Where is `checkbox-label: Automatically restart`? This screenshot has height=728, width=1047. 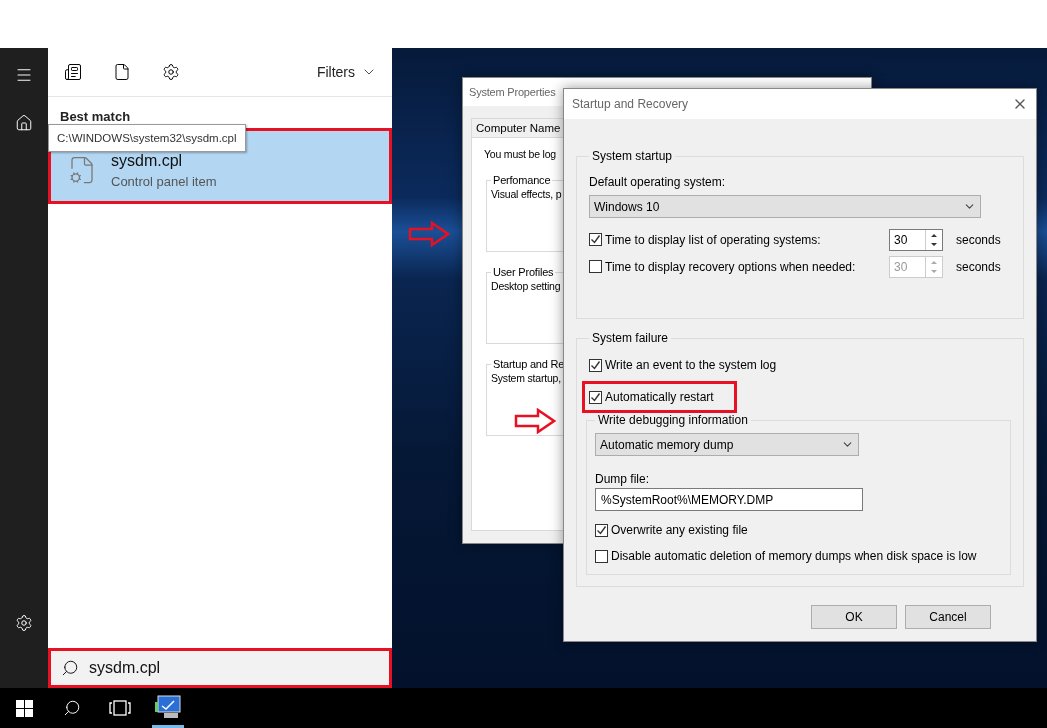 checkbox-label: Automatically restart is located at coordinates (659, 397).